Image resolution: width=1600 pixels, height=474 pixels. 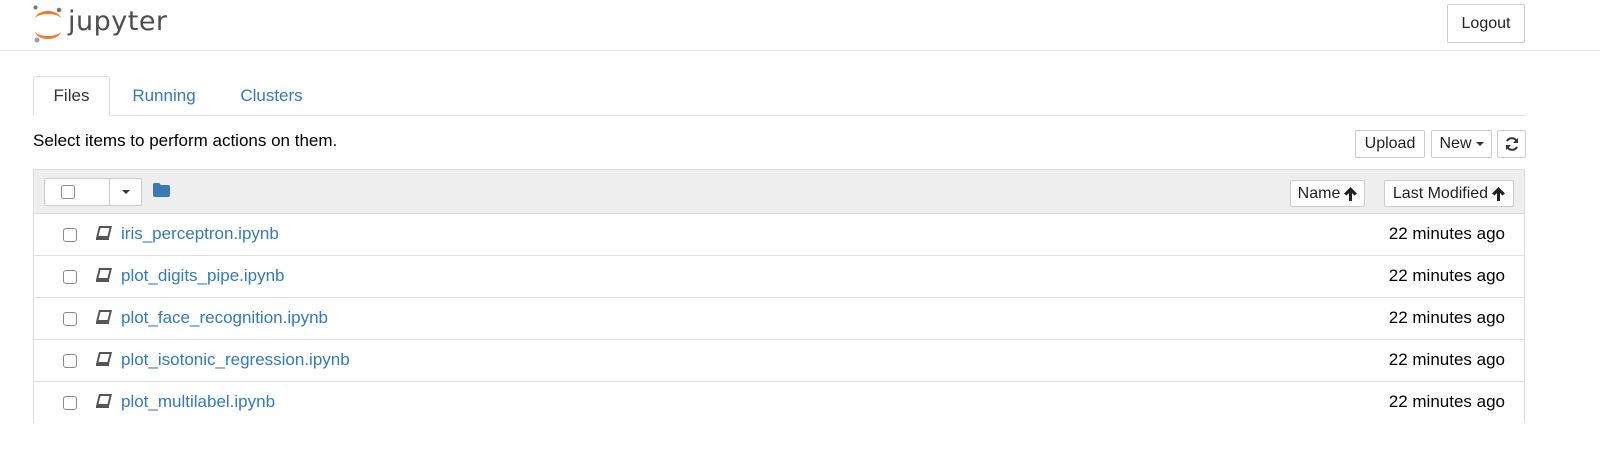 What do you see at coordinates (198, 402) in the screenshot?
I see `file-link: plot_multilabel.ipynb` at bounding box center [198, 402].